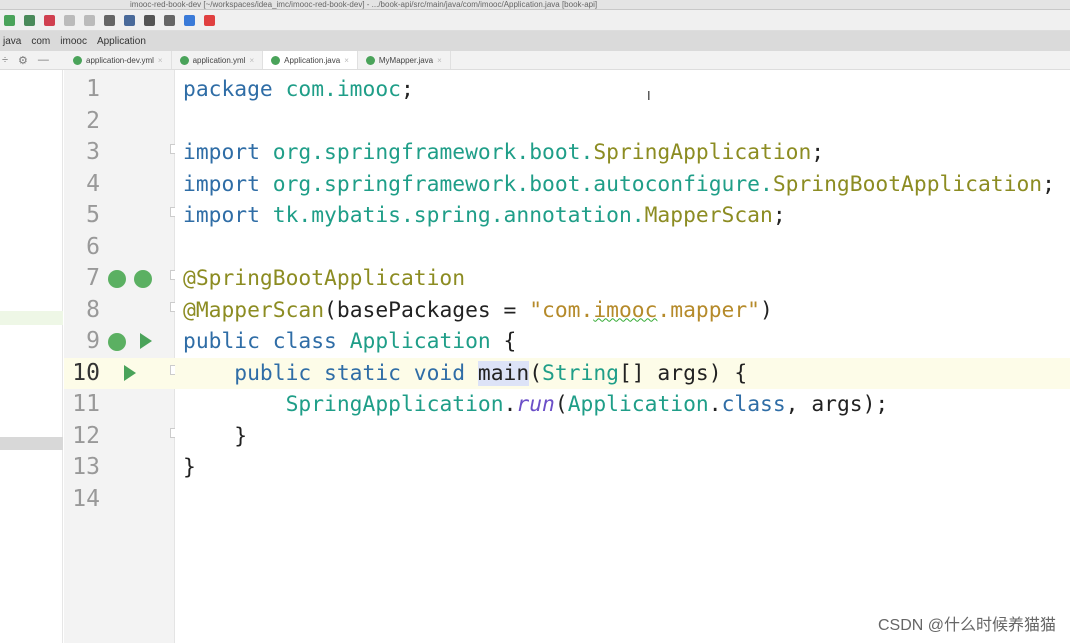 Image resolution: width=1070 pixels, height=643 pixels. Describe the element at coordinates (818, 152) in the screenshot. I see `code-token: ;` at that location.